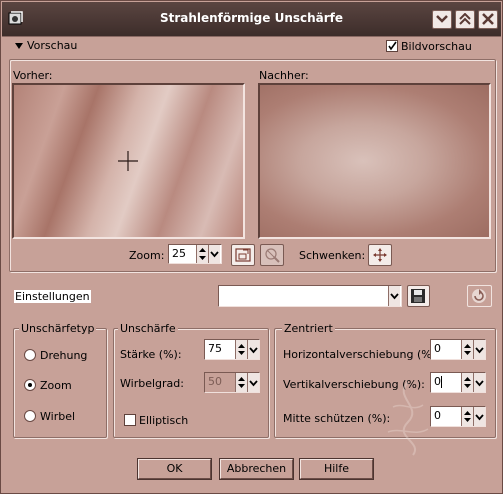 This screenshot has width=503, height=494. I want to click on crosshair-icon, so click(128, 161).